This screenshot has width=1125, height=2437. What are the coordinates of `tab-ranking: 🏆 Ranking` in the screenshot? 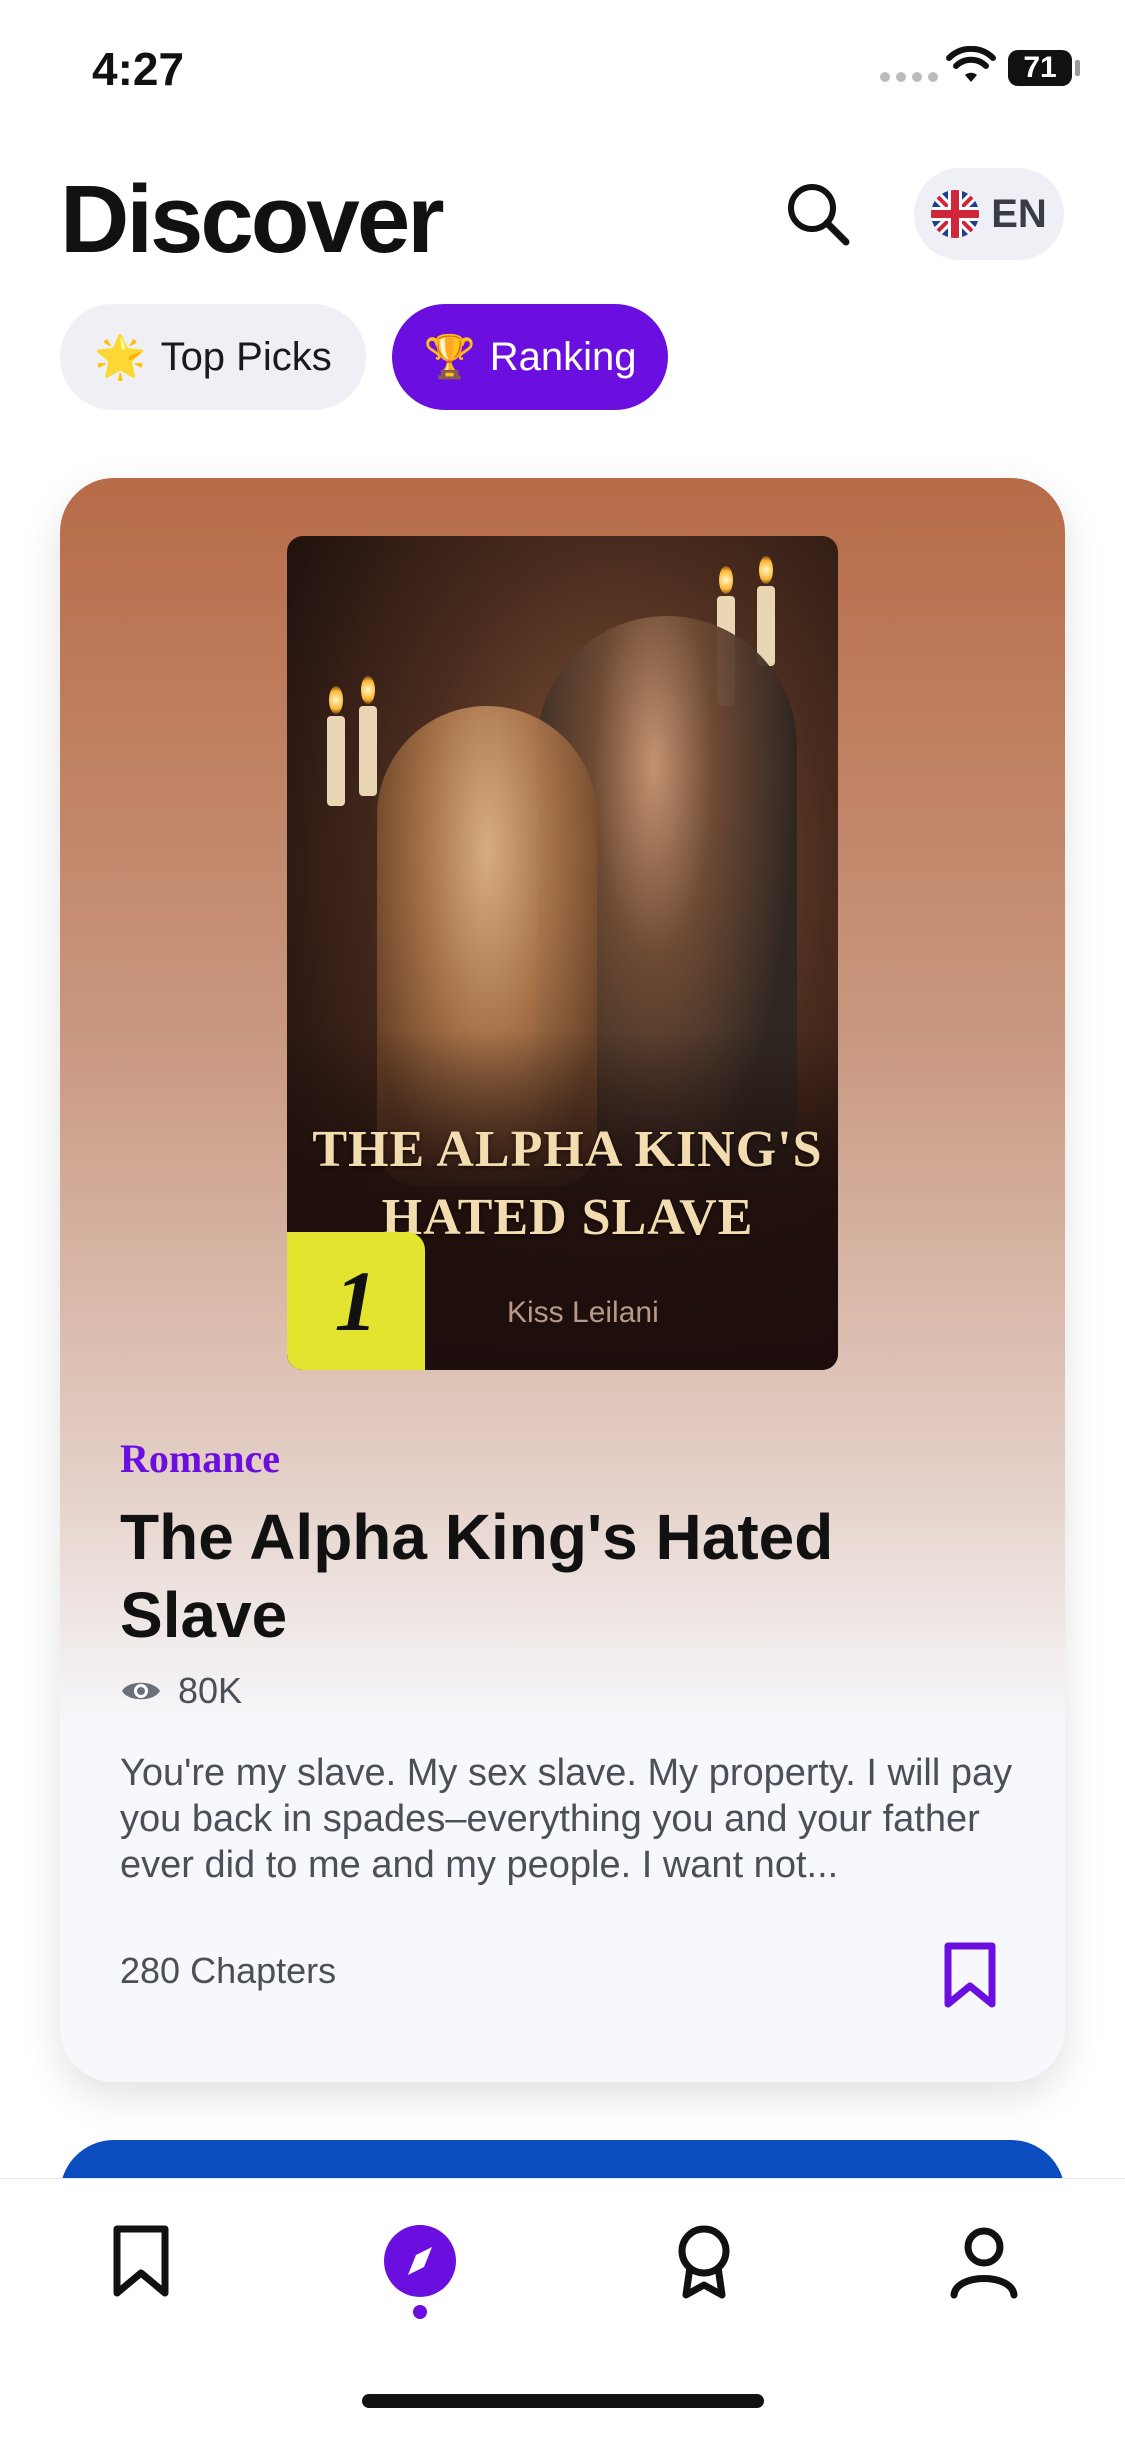 It's located at (530, 357).